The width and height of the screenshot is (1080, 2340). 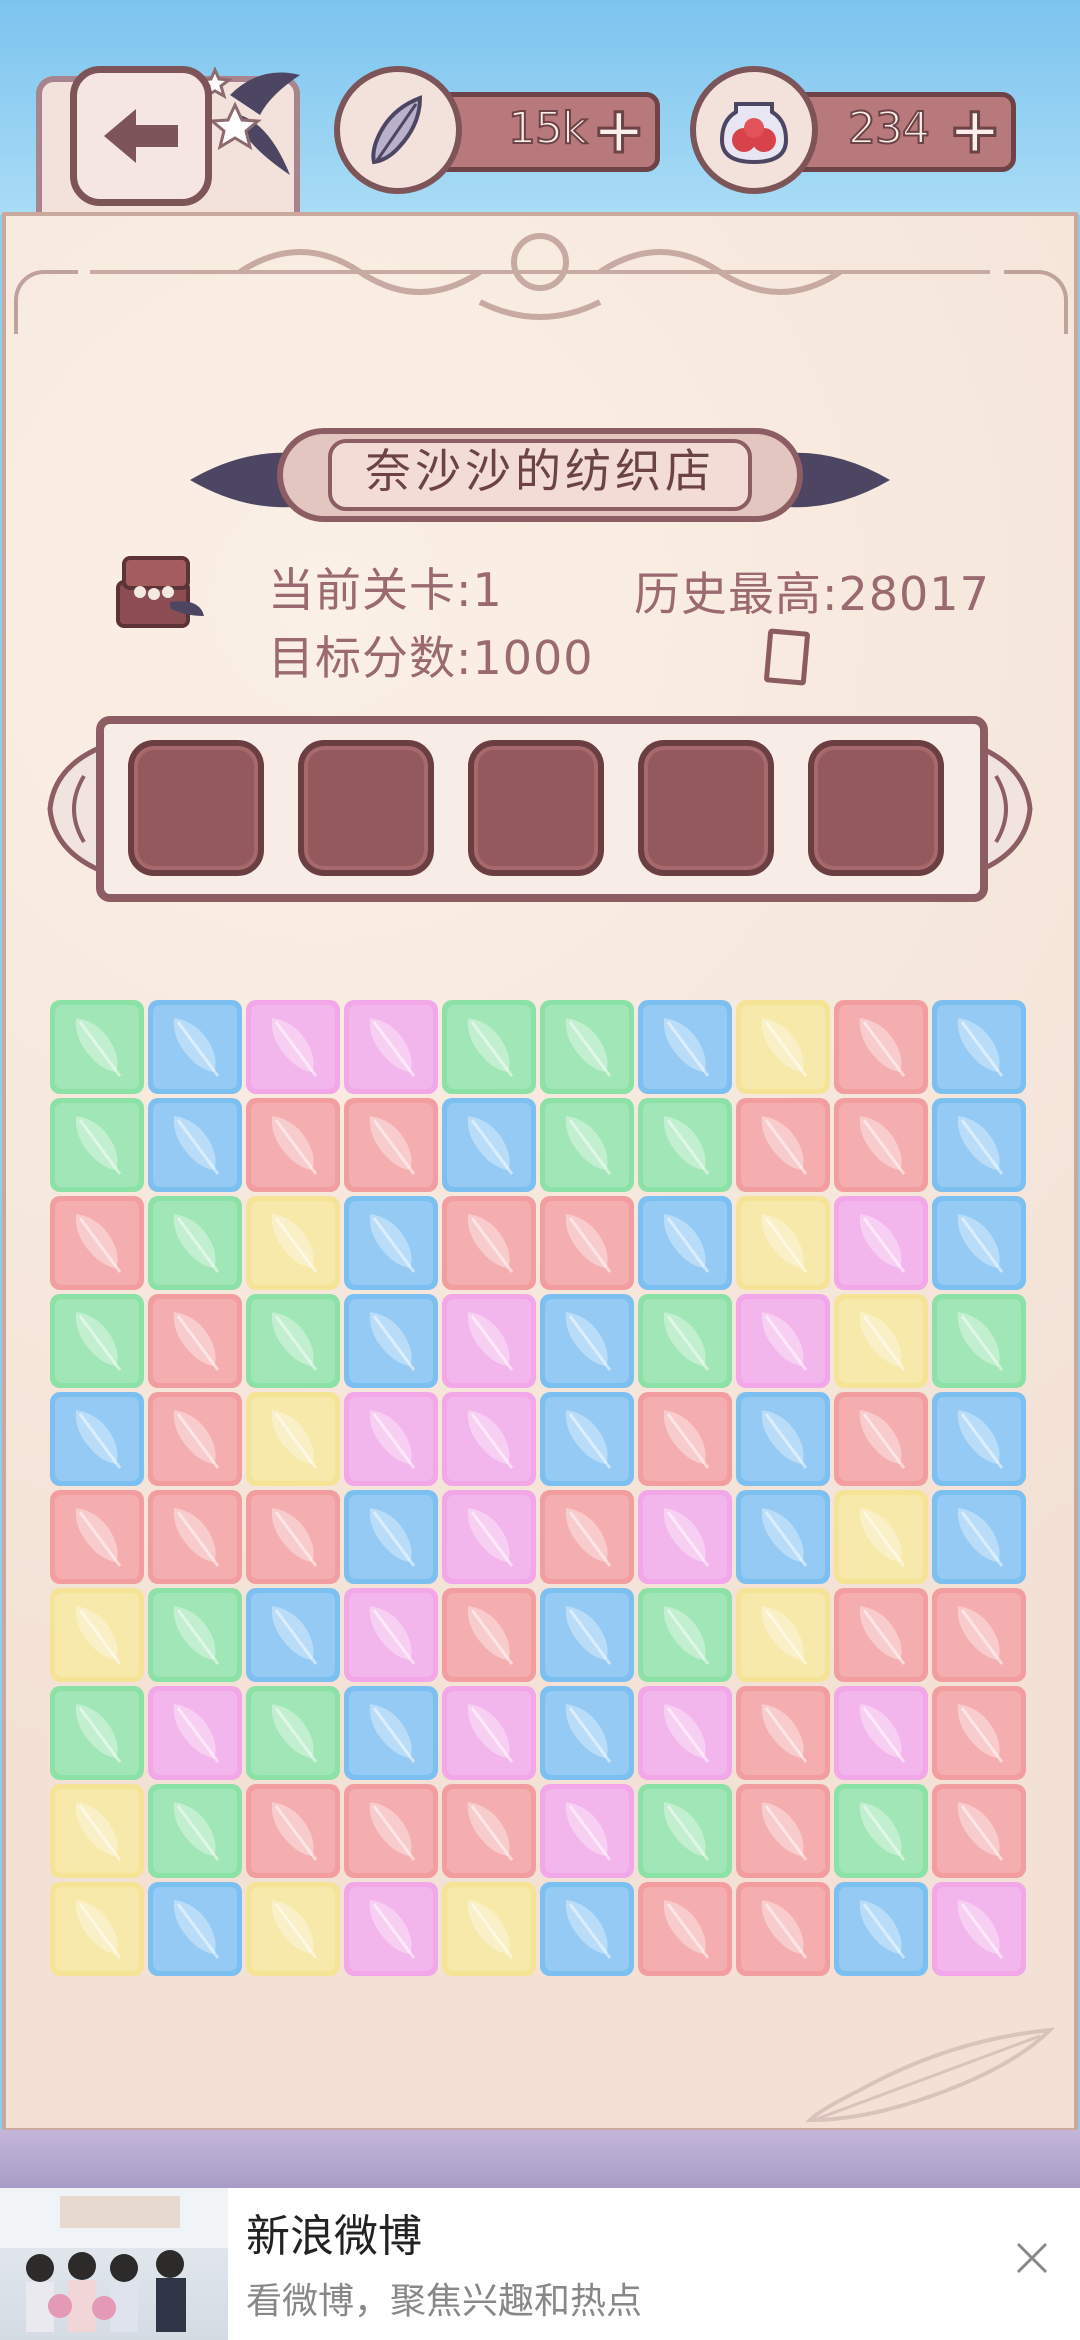 What do you see at coordinates (540, 2264) in the screenshot?
I see `ad-banner: 新浪微博 看微博，聚焦兴趣和热点` at bounding box center [540, 2264].